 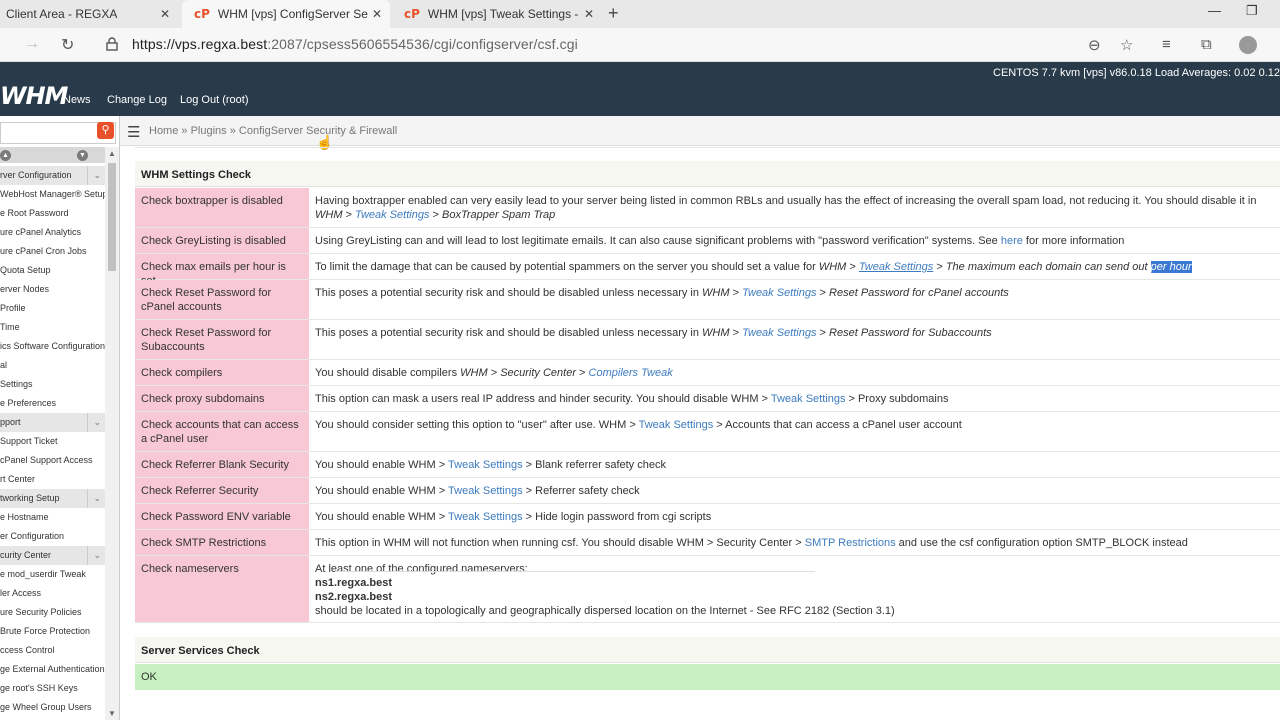 What do you see at coordinates (52, 593) in the screenshot?
I see `sidebar-item: ler Access` at bounding box center [52, 593].